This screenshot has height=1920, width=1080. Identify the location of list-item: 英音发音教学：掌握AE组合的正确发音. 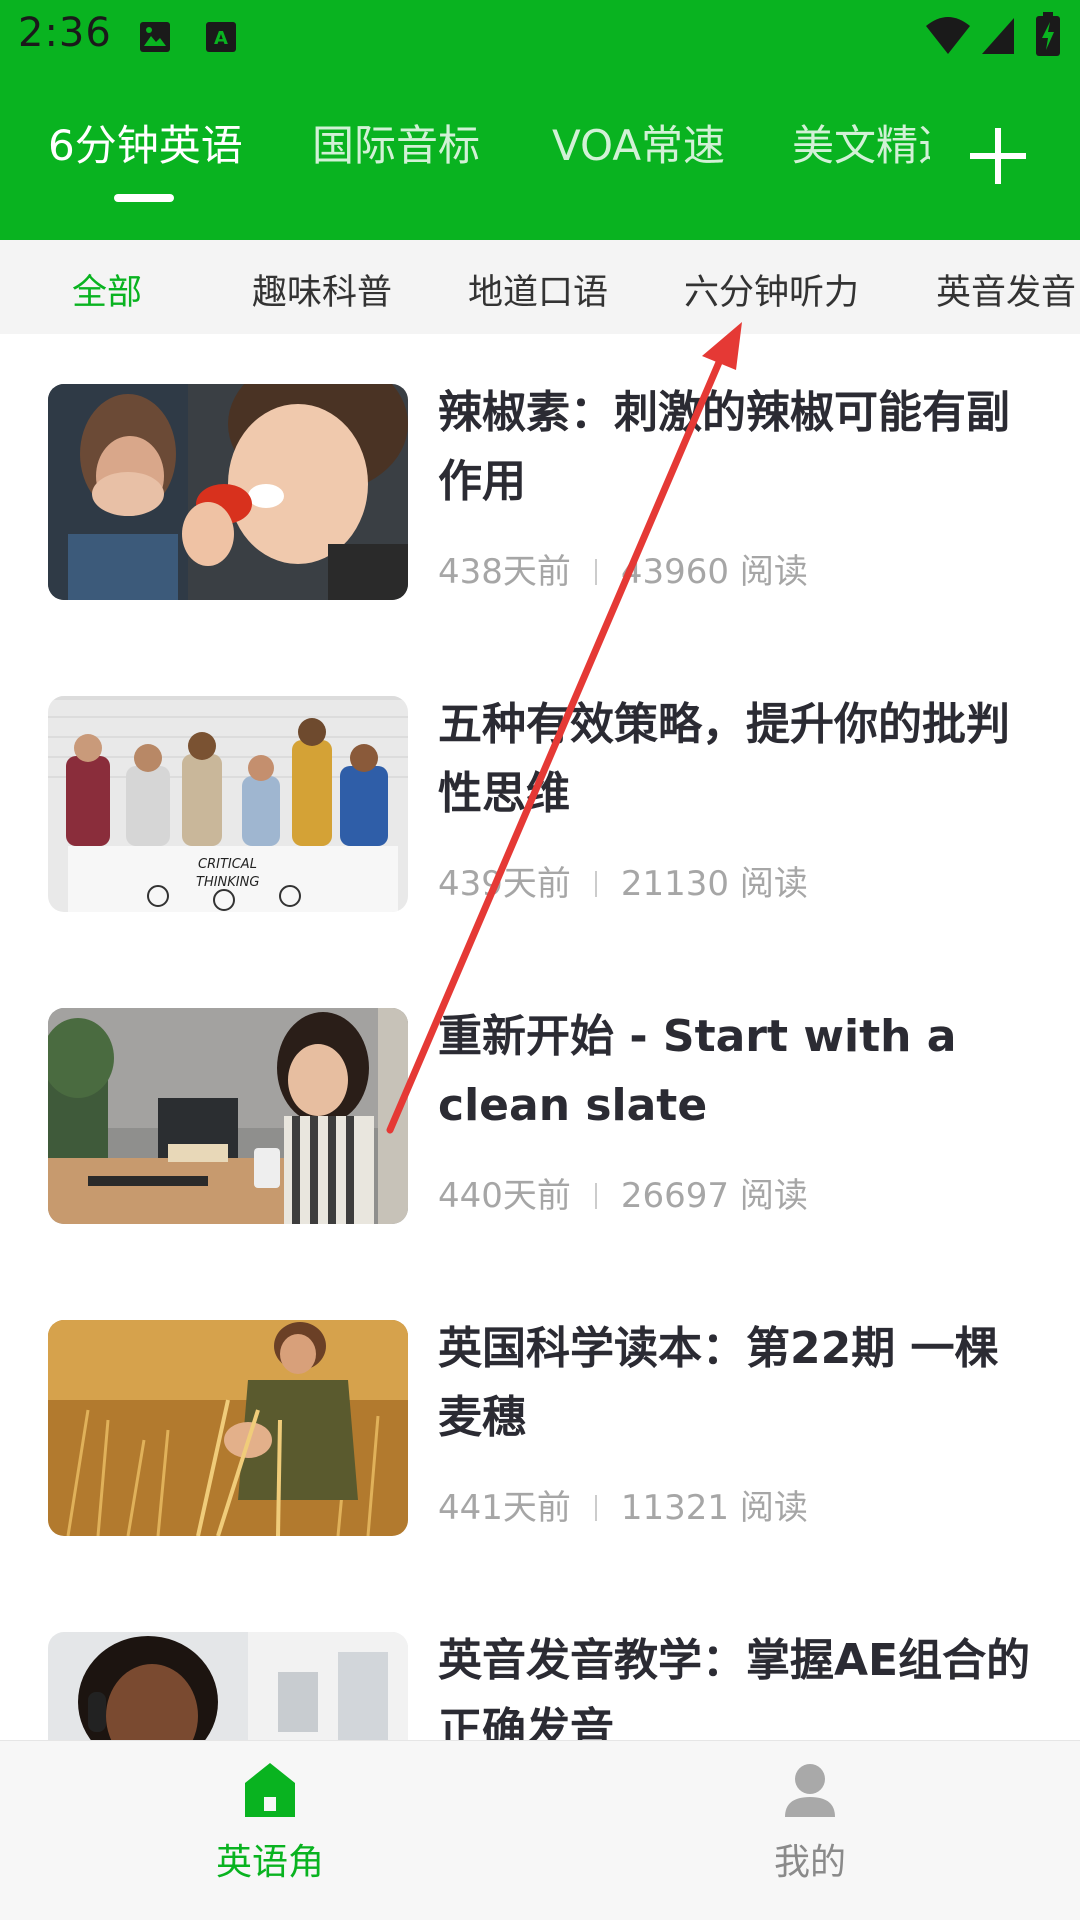
(540, 1661).